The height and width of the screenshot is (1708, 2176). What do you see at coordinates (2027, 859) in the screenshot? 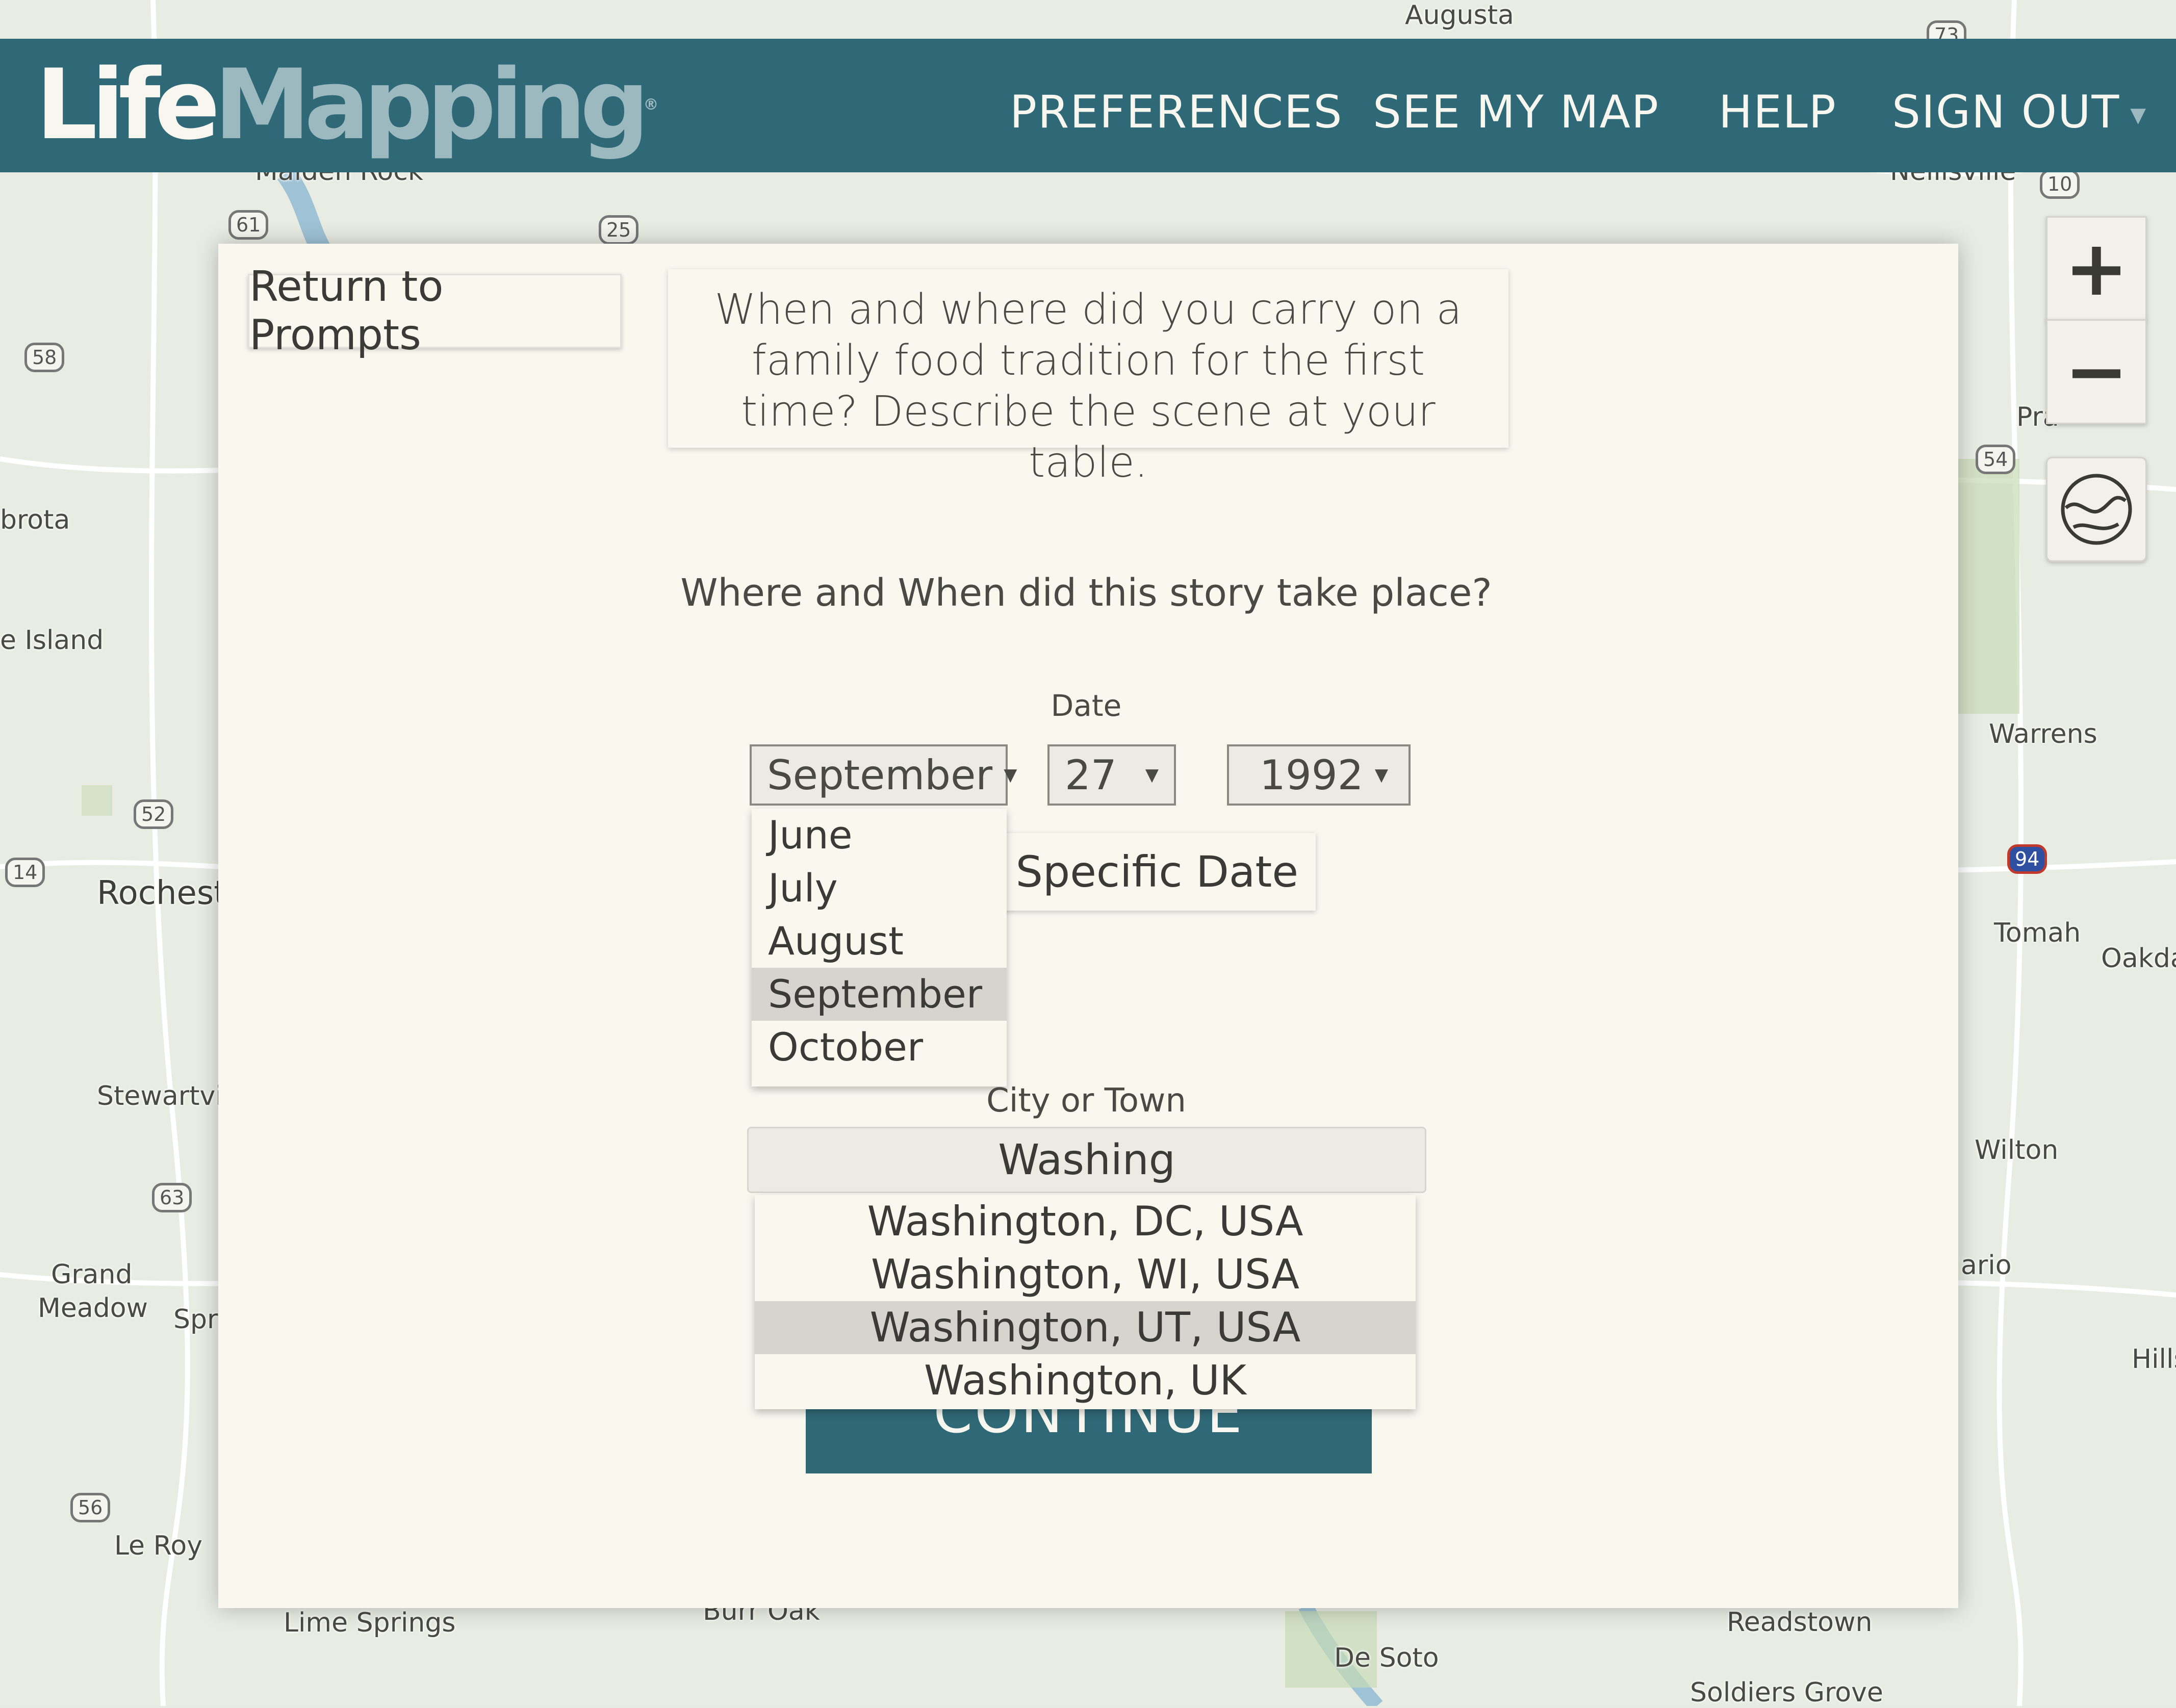
I see `interstate-shield: 94` at bounding box center [2027, 859].